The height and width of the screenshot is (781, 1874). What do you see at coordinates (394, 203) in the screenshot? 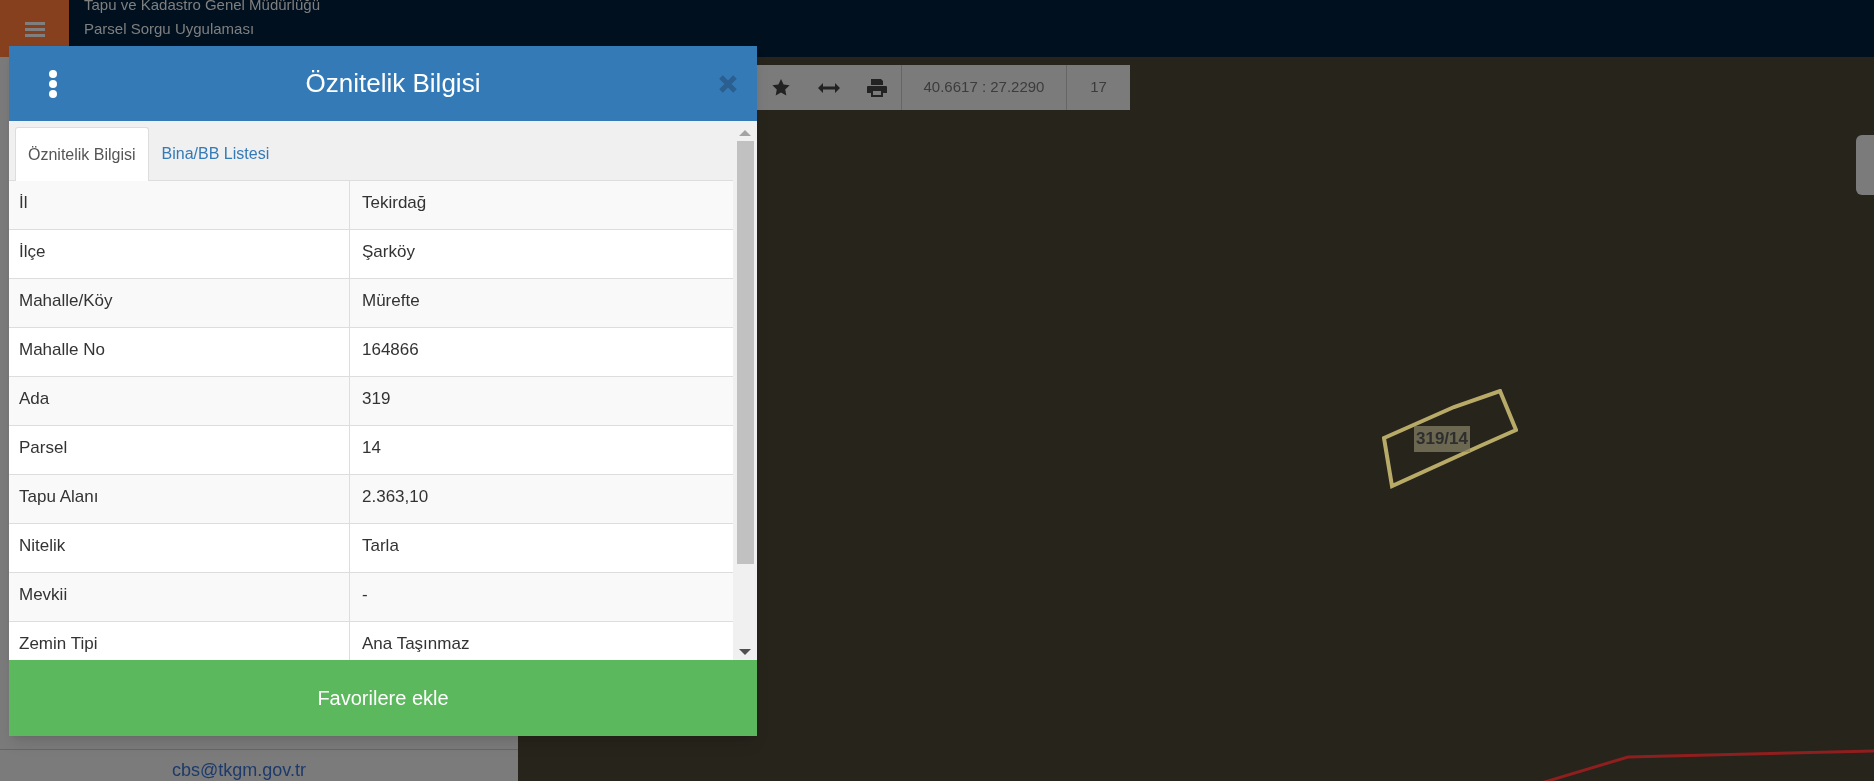
I see `attribute-value: Tekirdağ` at bounding box center [394, 203].